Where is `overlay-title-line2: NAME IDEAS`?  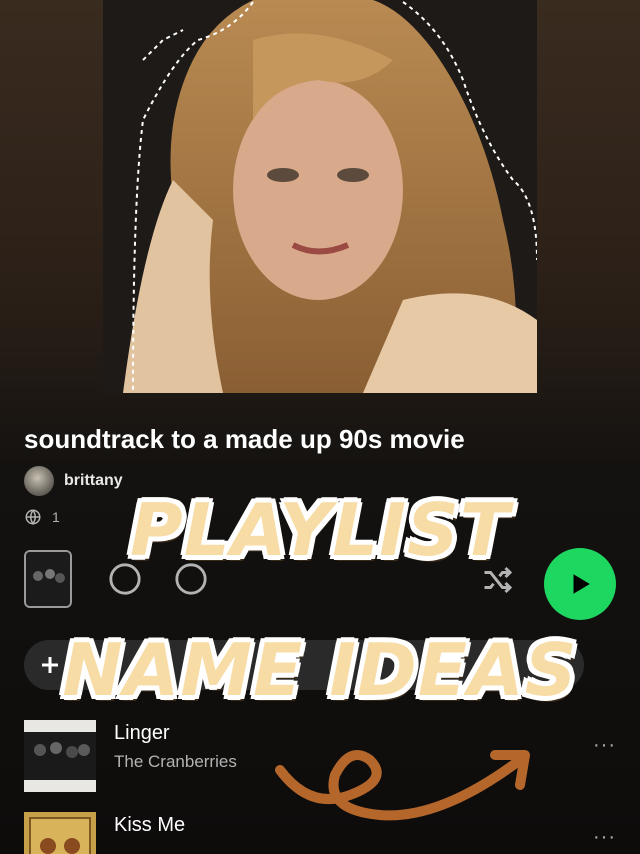 overlay-title-line2: NAME IDEAS is located at coordinates (320, 670).